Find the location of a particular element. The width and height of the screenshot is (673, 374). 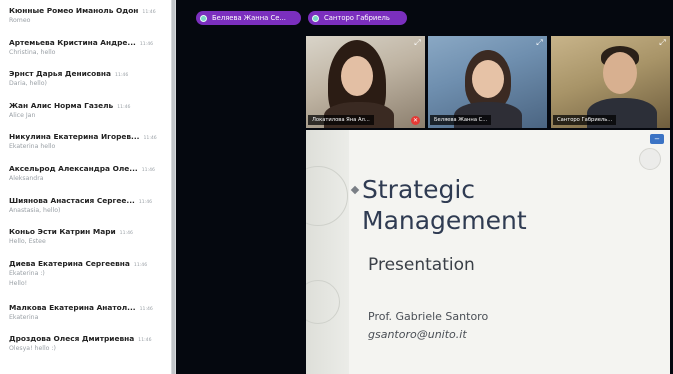

chat-sender: Коньо Эсти Катрин Мари is located at coordinates (62, 232).